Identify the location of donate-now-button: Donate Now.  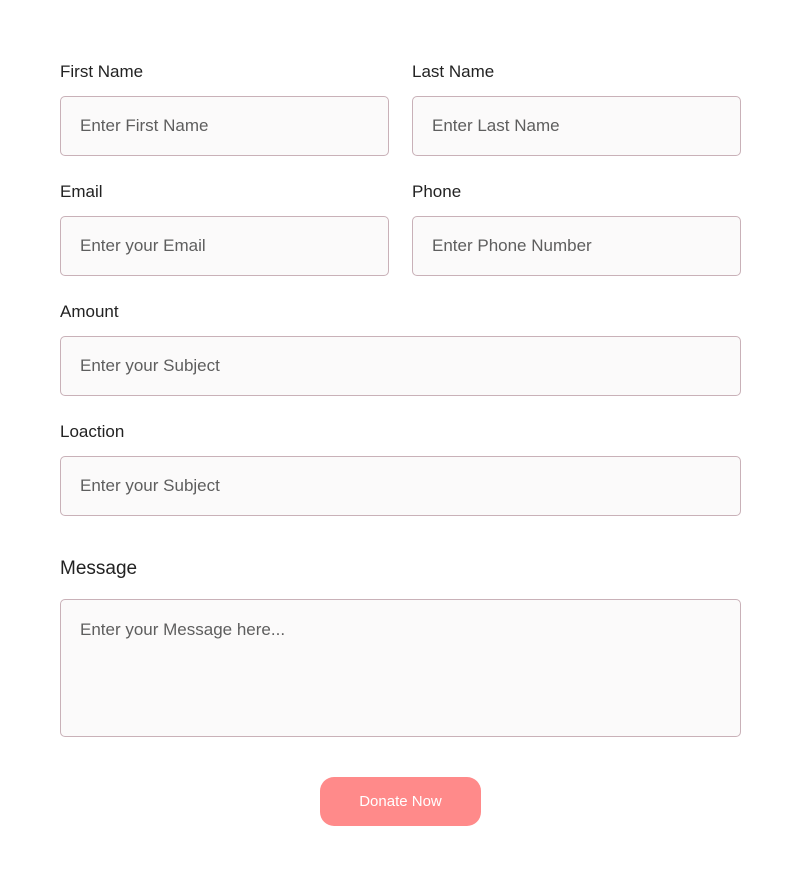
(400, 801).